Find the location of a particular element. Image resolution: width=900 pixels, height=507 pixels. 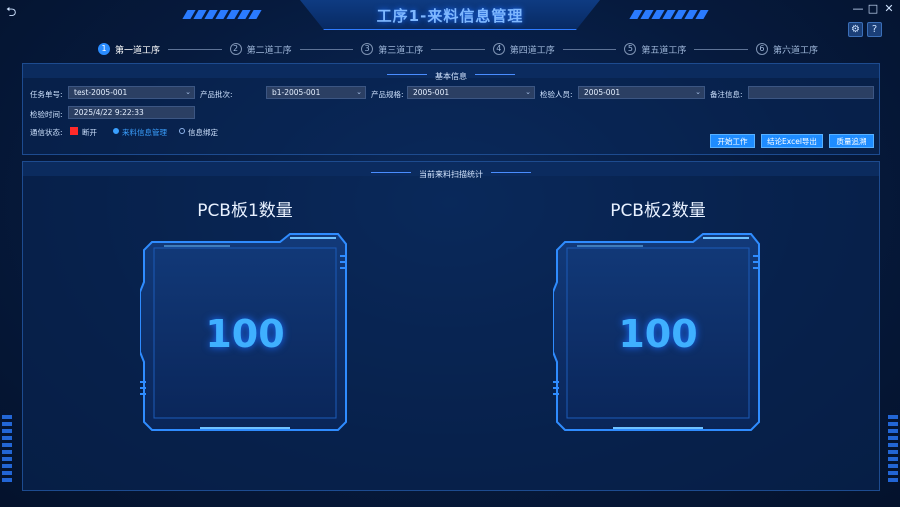

task-no-value: test-2005-001 is located at coordinates (101, 92).